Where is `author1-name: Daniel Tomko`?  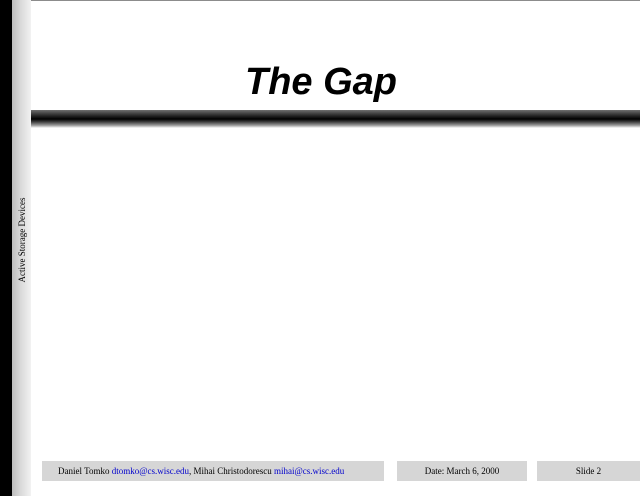 author1-name: Daniel Tomko is located at coordinates (85, 471).